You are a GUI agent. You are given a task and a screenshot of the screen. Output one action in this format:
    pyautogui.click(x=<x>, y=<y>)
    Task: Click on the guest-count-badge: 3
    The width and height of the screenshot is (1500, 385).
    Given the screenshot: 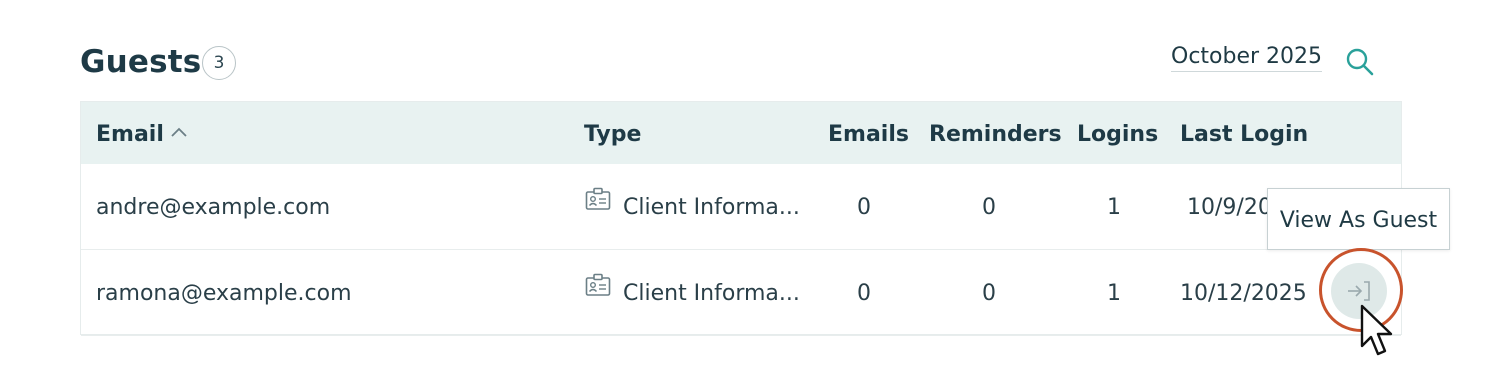 What is the action you would take?
    pyautogui.click(x=219, y=63)
    